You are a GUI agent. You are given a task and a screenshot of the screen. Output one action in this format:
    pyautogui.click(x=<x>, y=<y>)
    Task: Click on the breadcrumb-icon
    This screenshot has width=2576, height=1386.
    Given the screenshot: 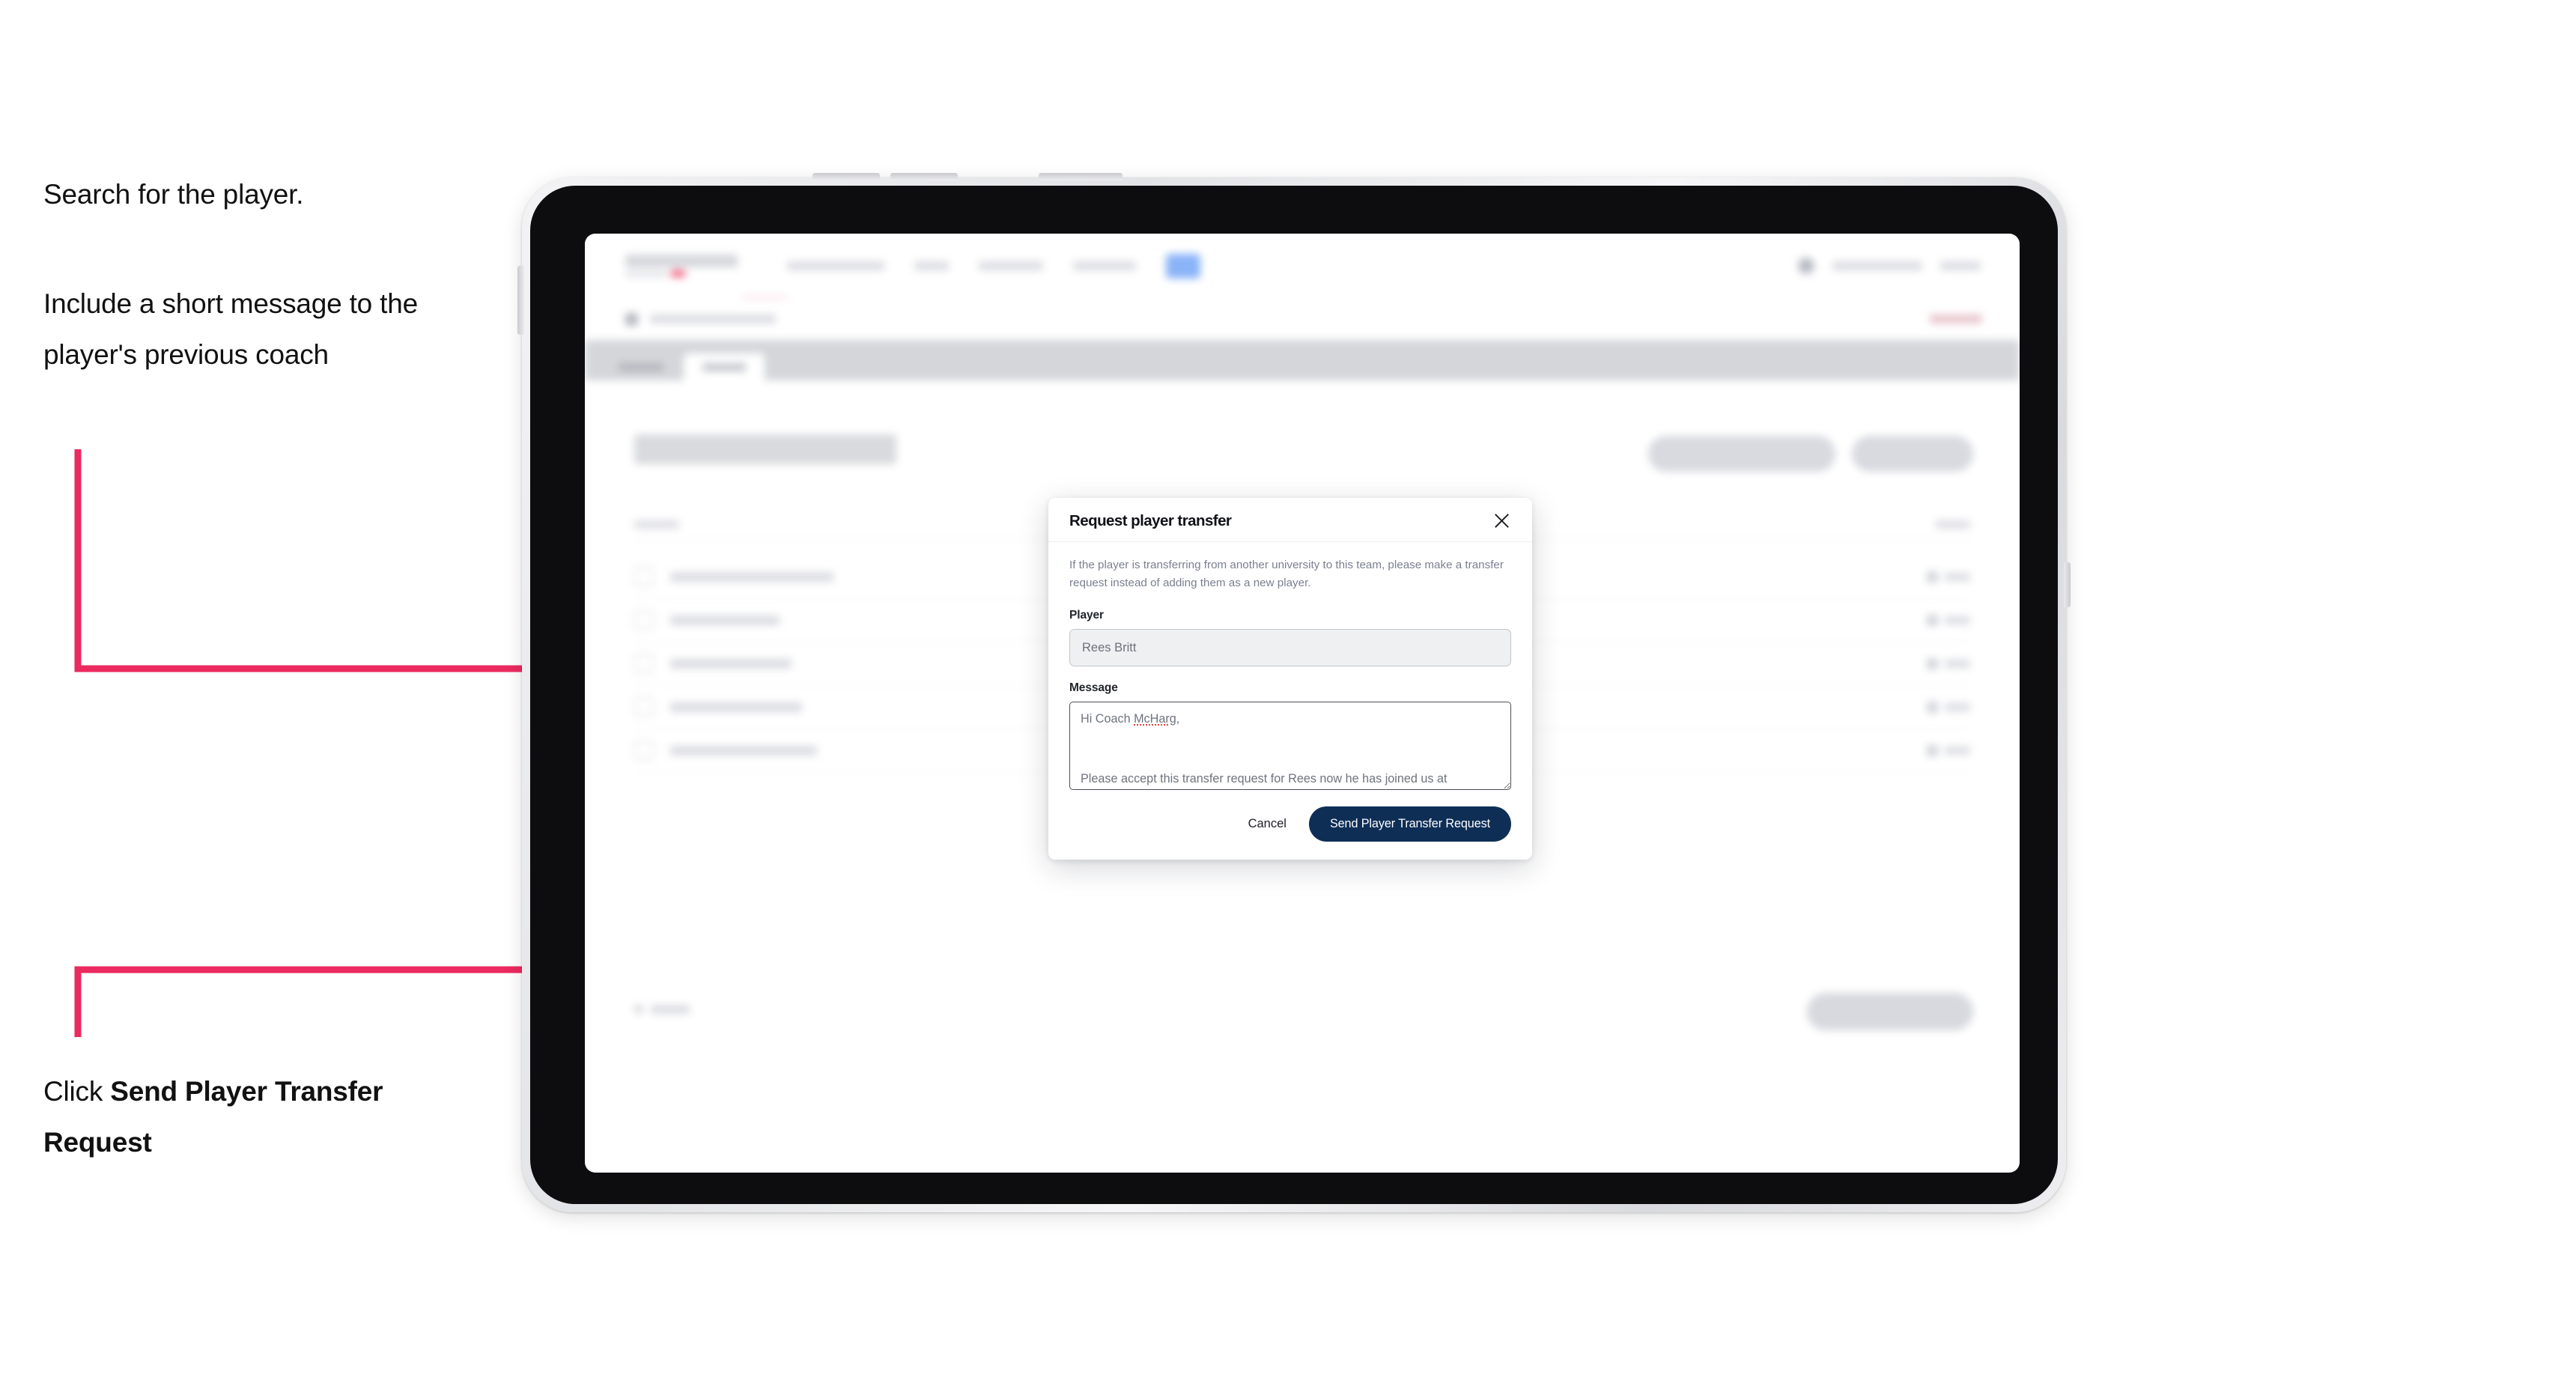 What is the action you would take?
    pyautogui.click(x=631, y=319)
    